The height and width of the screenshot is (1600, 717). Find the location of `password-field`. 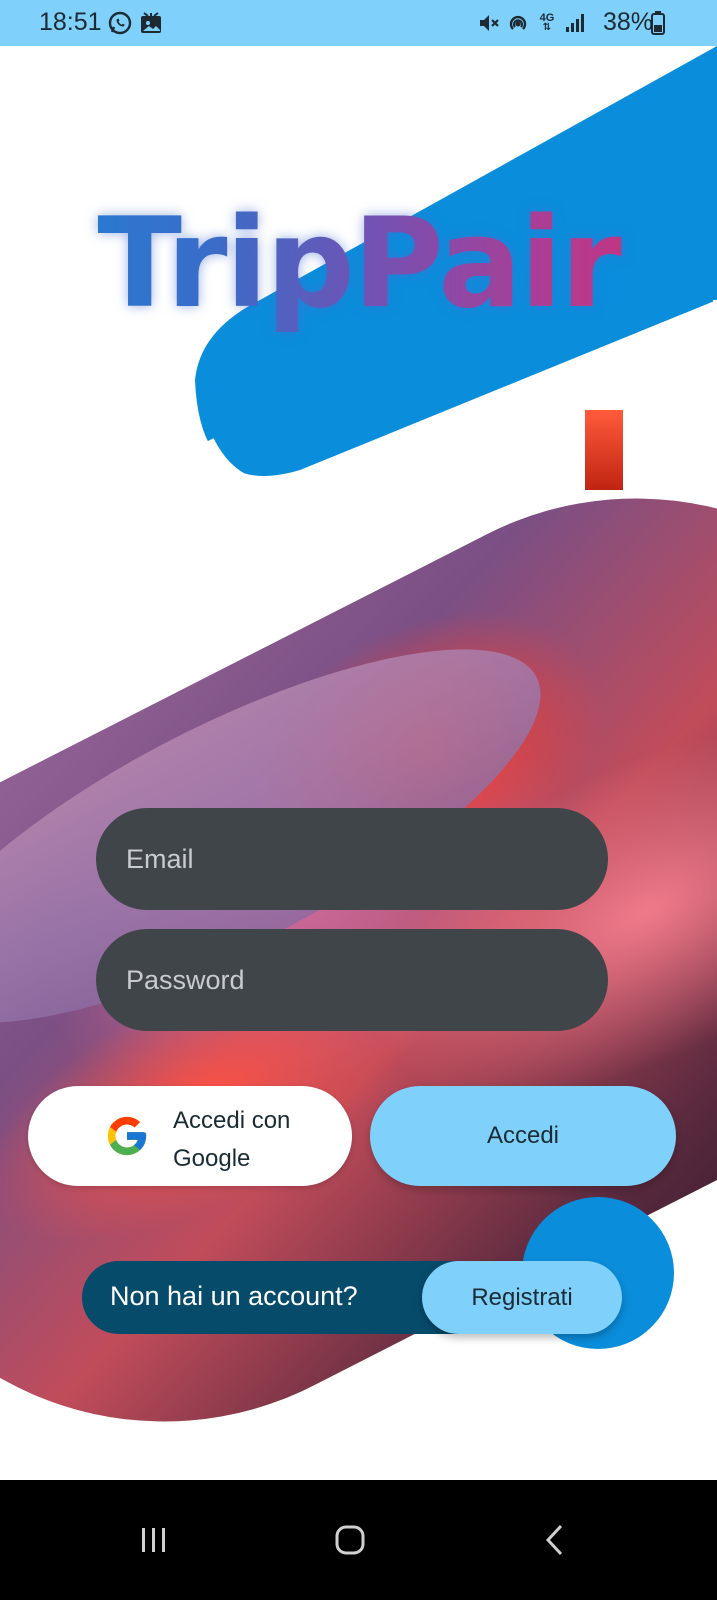

password-field is located at coordinates (352, 980).